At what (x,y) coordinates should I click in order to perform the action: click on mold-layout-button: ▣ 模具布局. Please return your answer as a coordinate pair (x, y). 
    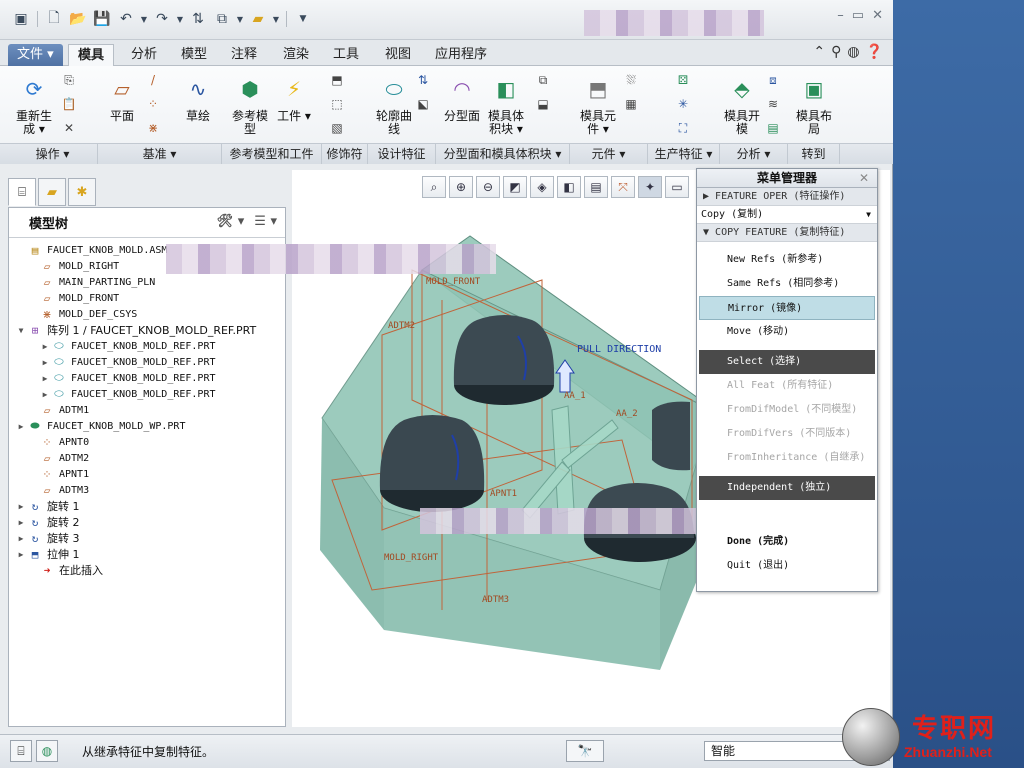
    Looking at the image, I should click on (814, 104).